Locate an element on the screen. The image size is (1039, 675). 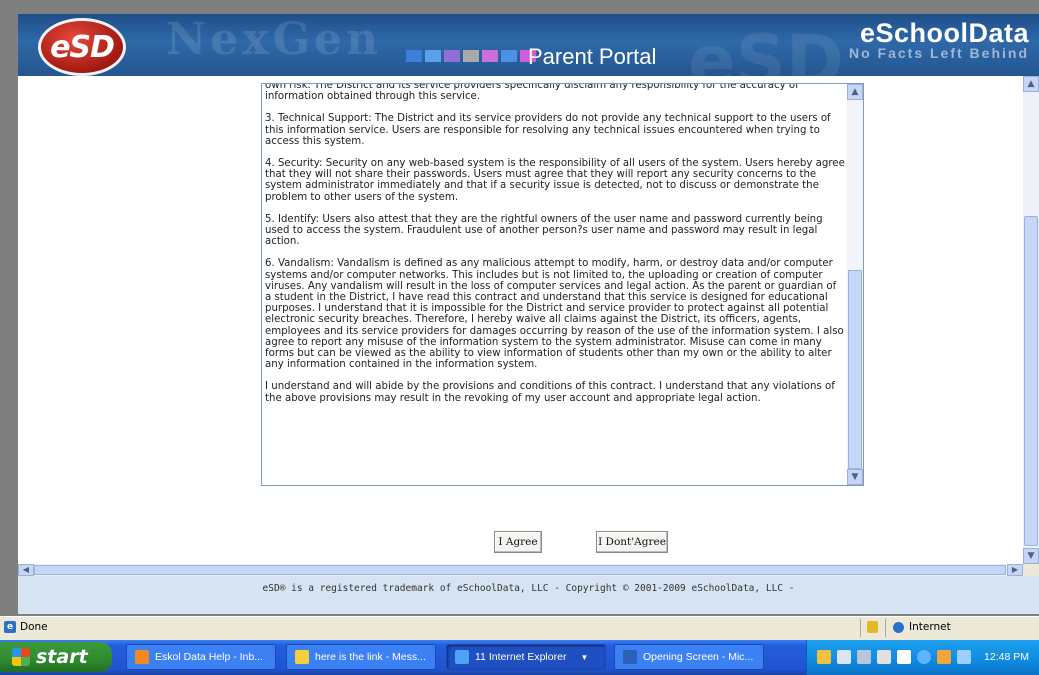
page-vertical-scrollbar: ▲ ▼ is located at coordinates (1031, 320).